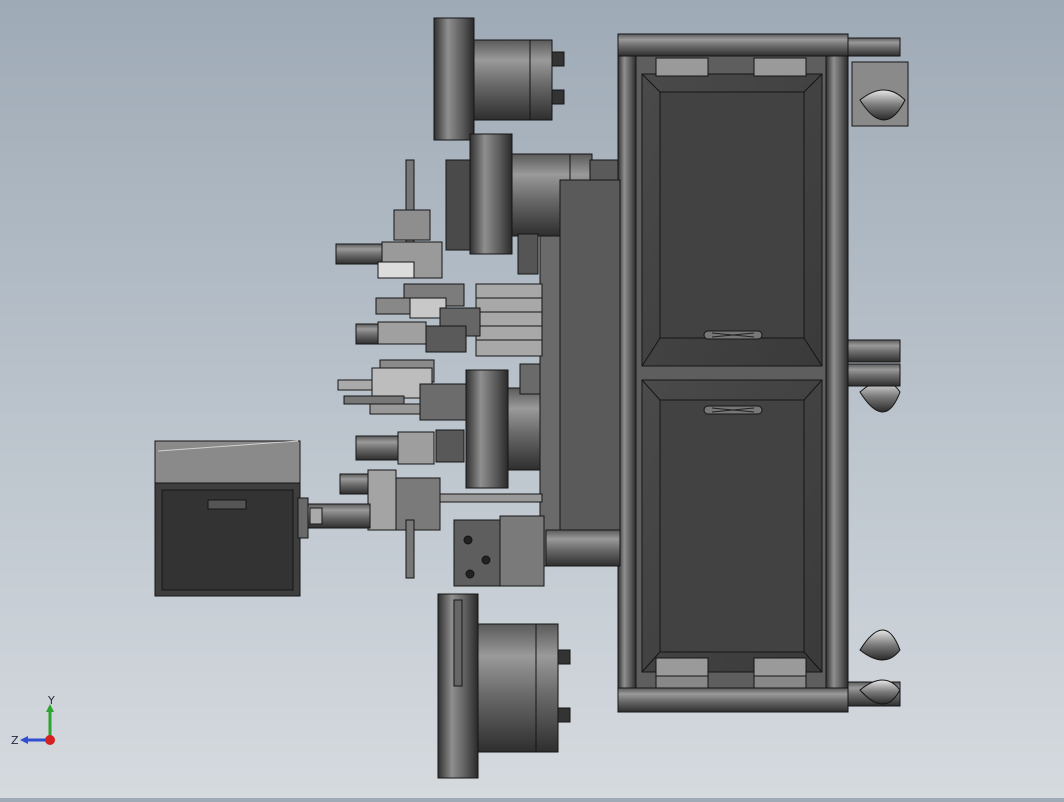 Image resolution: width=1064 pixels, height=802 pixels. I want to click on z-axis-arrow, so click(24, 740).